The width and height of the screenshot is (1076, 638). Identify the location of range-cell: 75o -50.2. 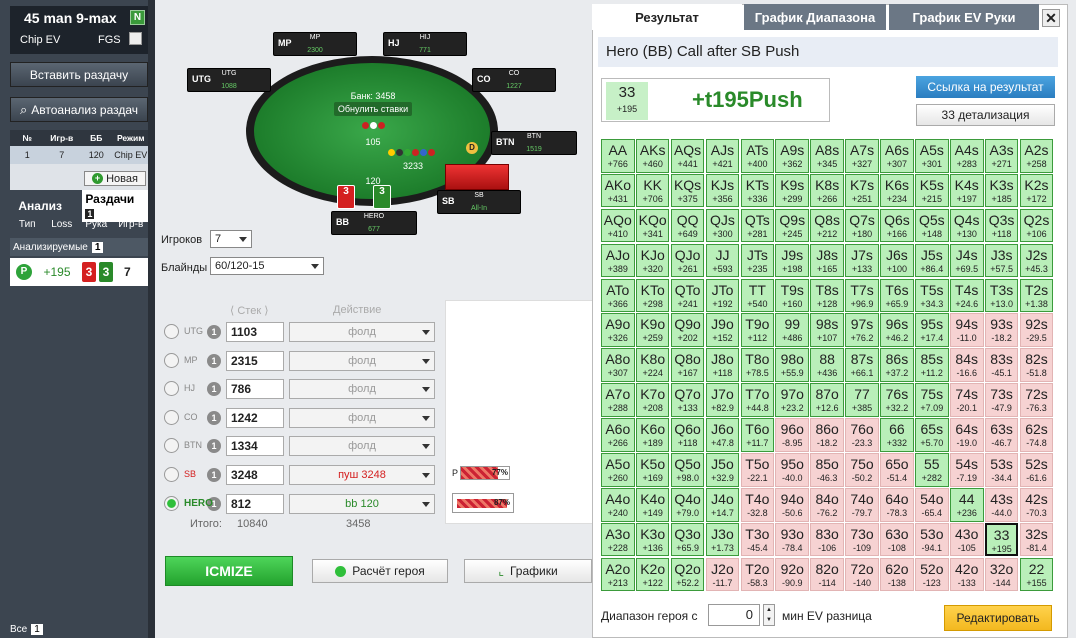
(862, 470).